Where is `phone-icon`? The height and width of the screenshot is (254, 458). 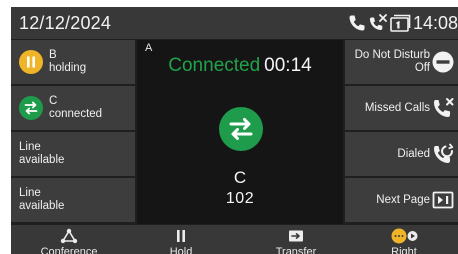
phone-icon is located at coordinates (357, 23).